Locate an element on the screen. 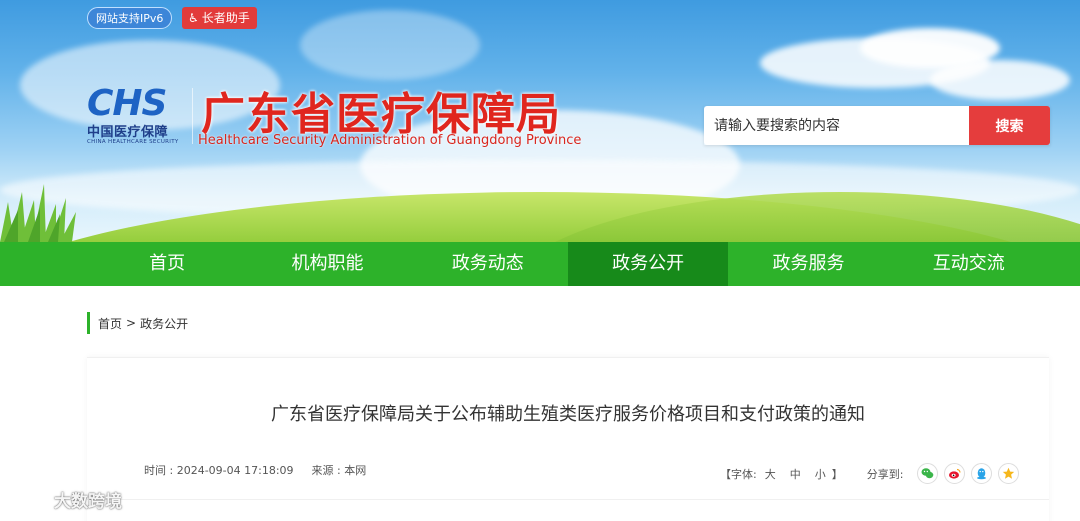 The width and height of the screenshot is (1080, 521). main-nav: 首页 机构职能 政务动态 政务公开 政务服务 互动交流 is located at coordinates (540, 264).